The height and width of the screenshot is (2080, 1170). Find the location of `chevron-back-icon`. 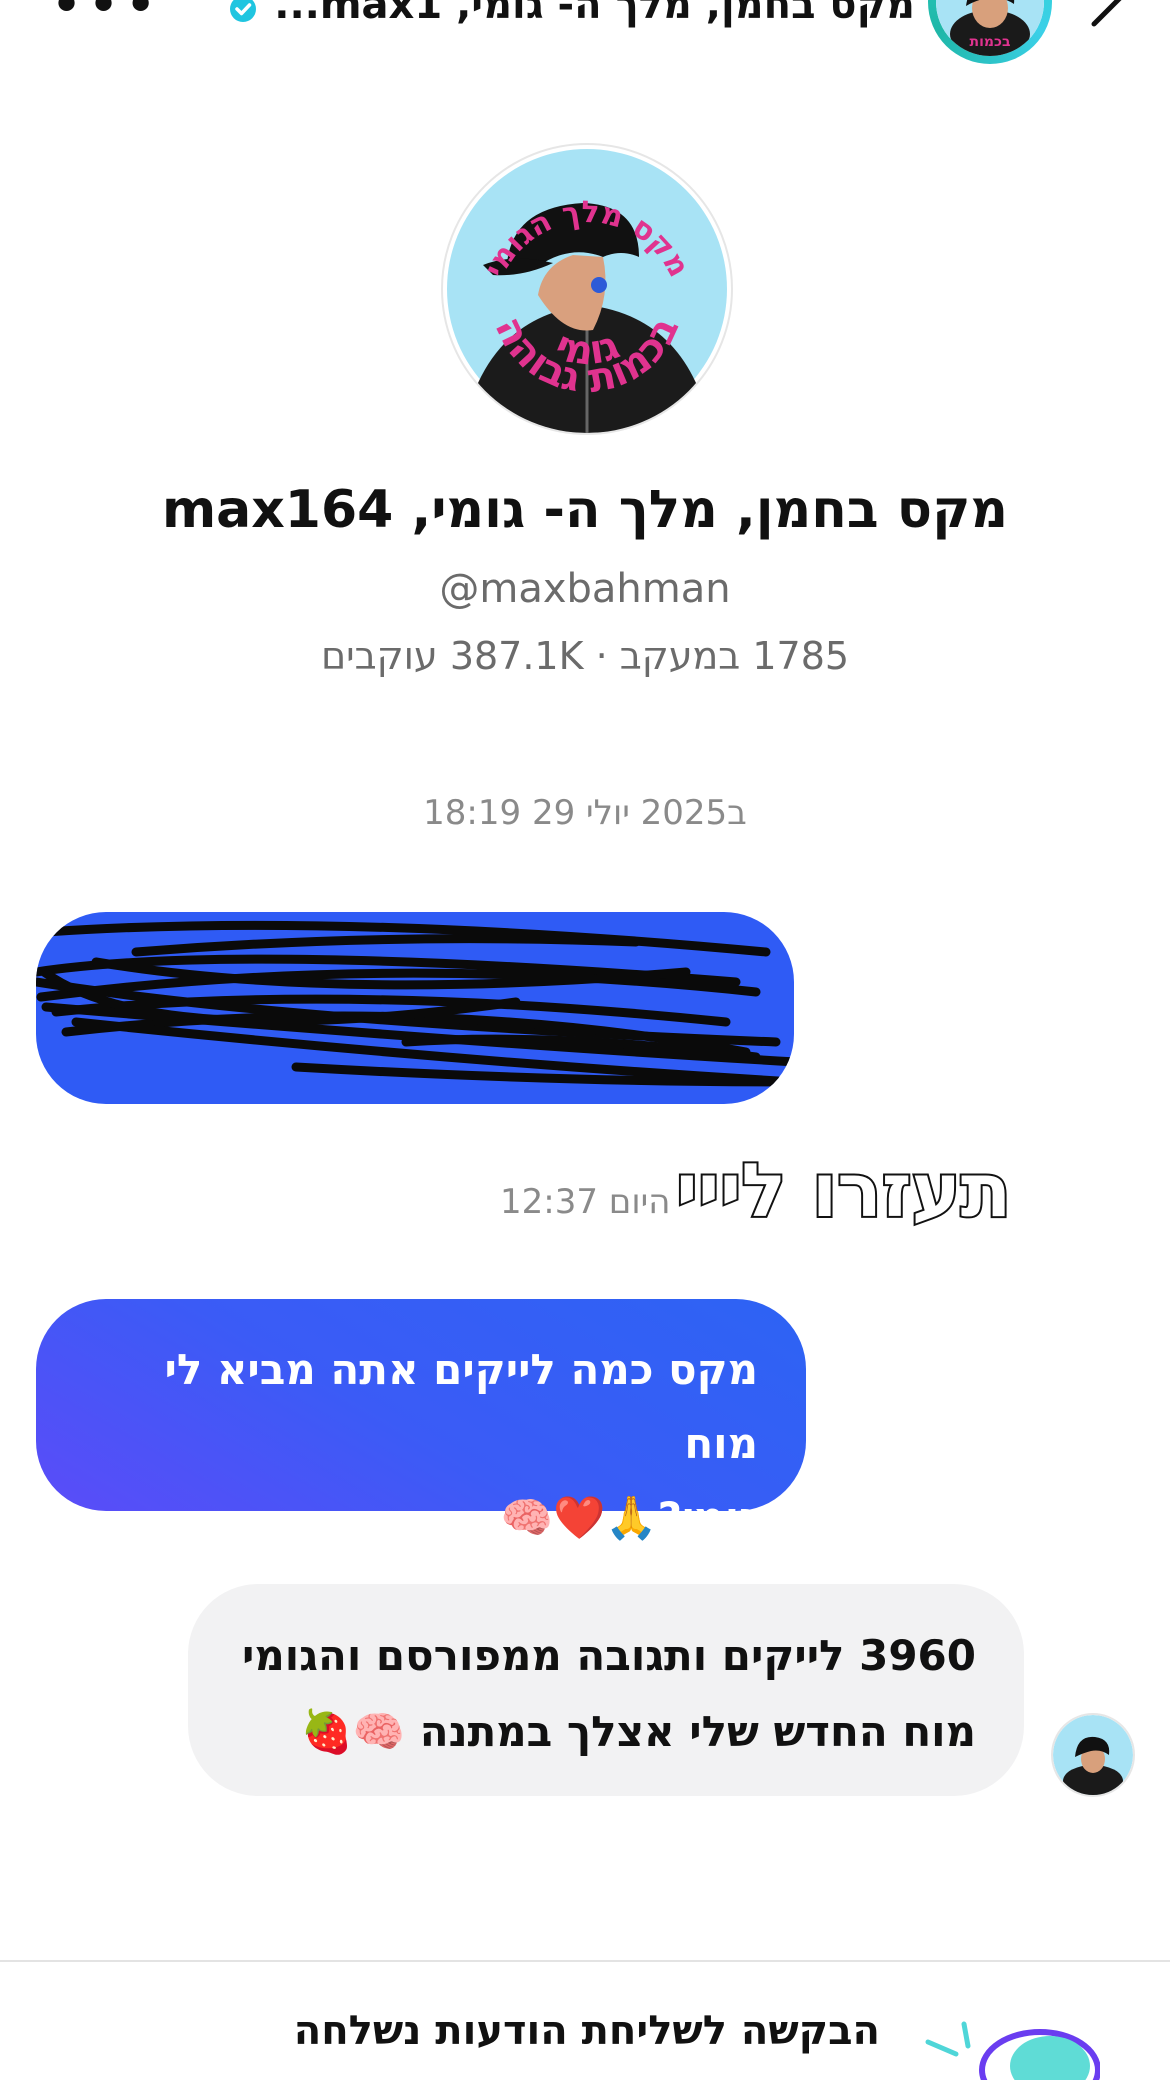

chevron-back-icon is located at coordinates (1110, 17).